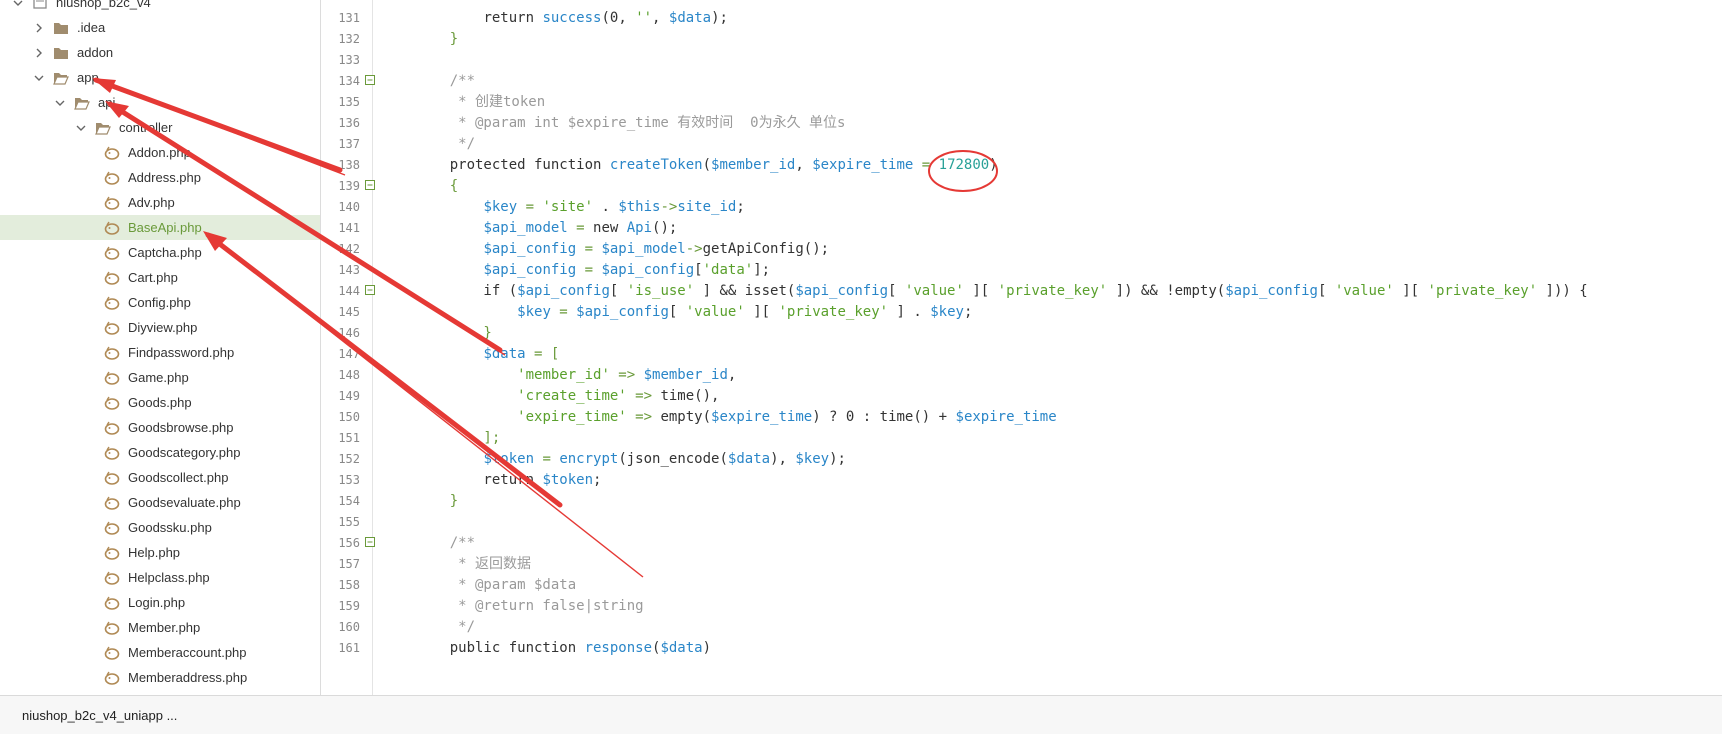 This screenshot has width=1722, height=734. I want to click on tree-item-cart-php: Cart.php, so click(160, 277).